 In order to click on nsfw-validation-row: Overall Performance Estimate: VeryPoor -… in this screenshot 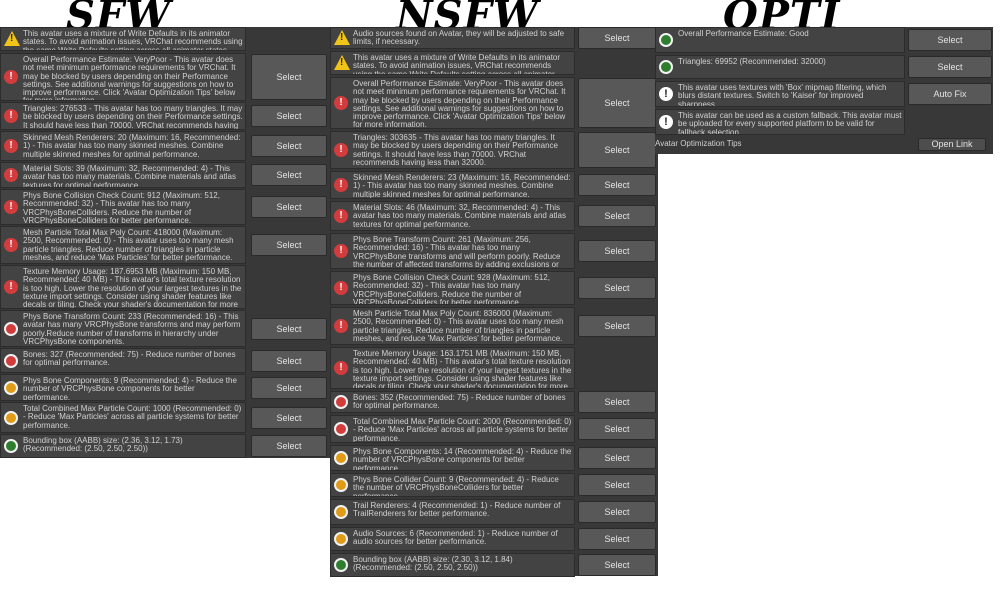, I will do `click(452, 103)`.